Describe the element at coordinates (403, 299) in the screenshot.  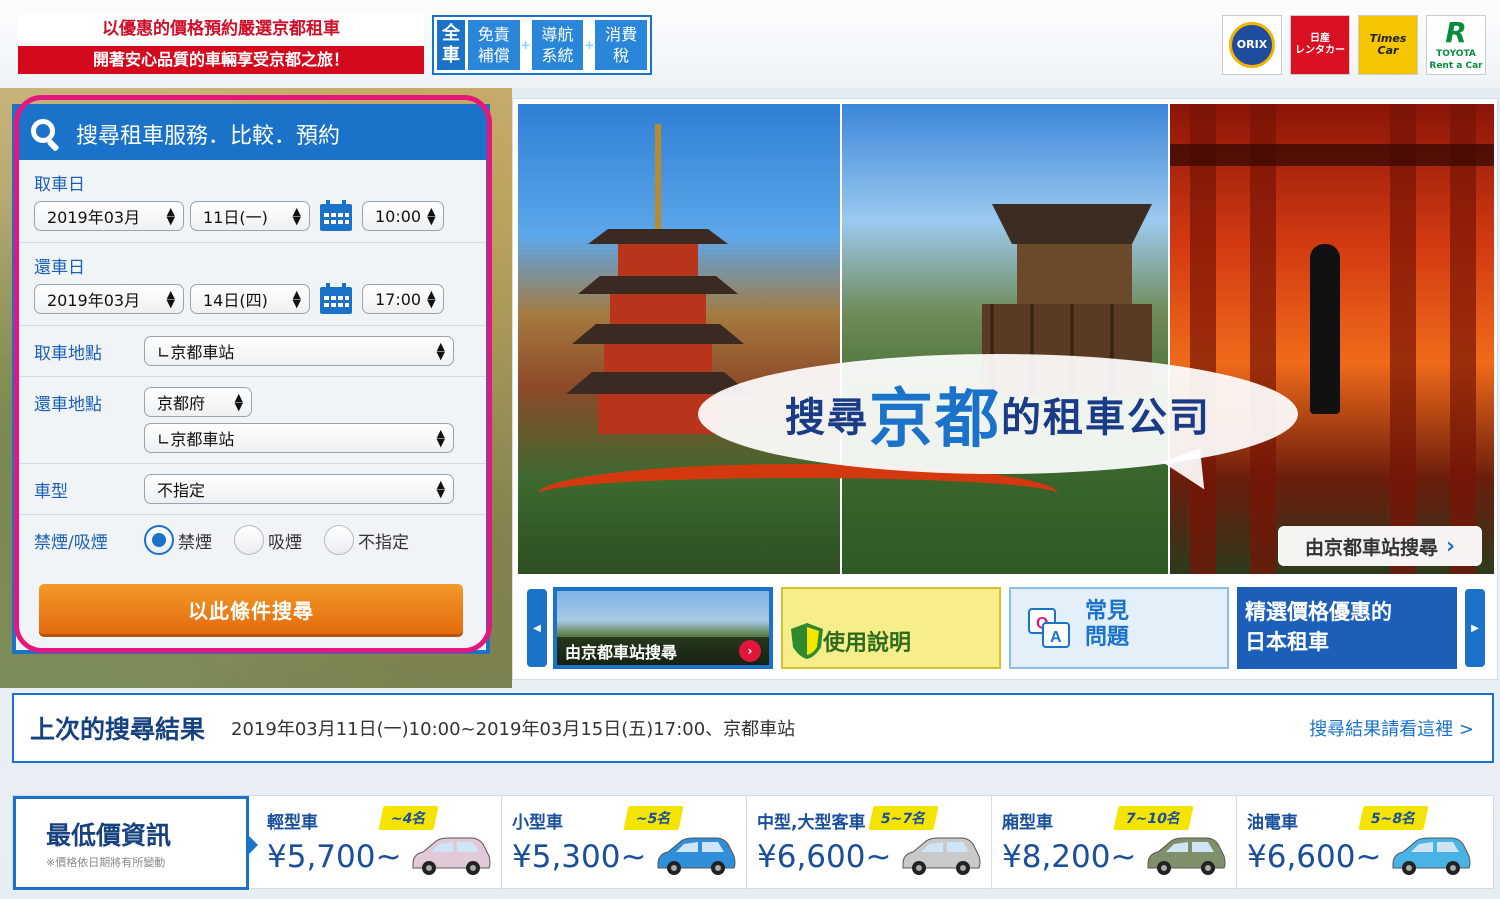
I see `return-time-select: 17:00 ▲ ▼` at that location.